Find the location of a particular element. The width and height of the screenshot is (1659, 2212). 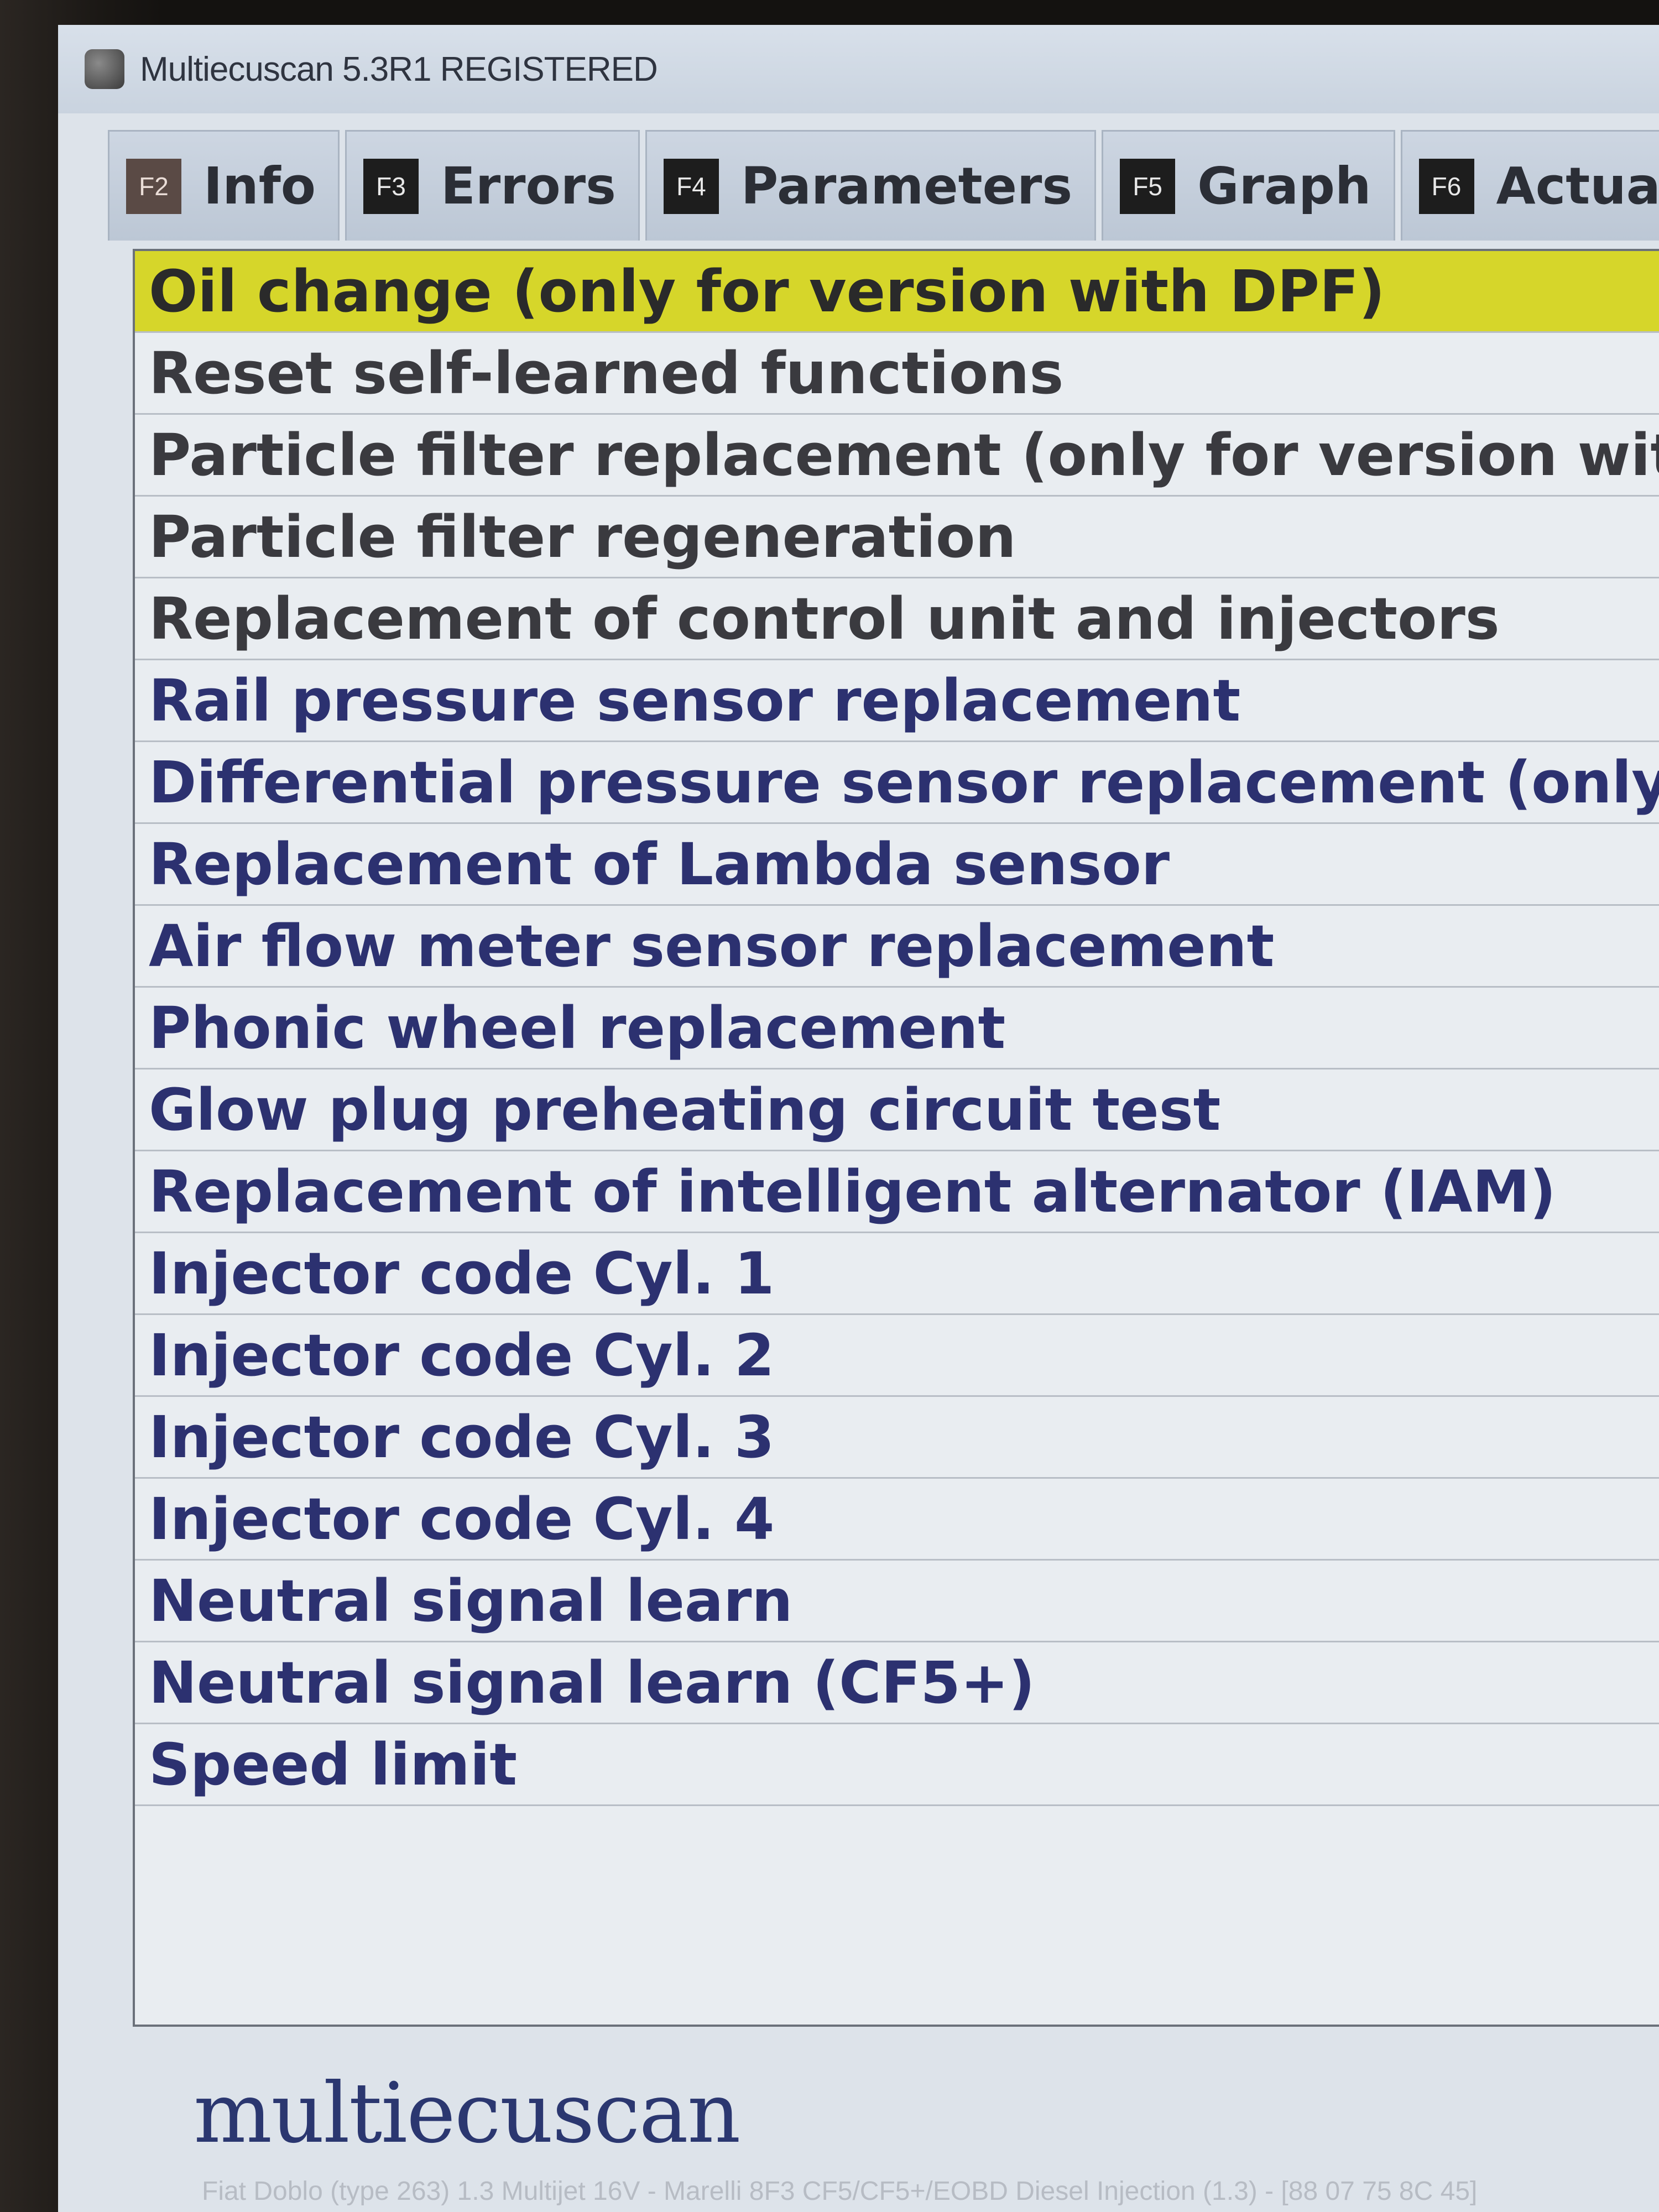

title-bar: Multiecuscan 5.3R1 REGISTERED is located at coordinates (859, 69).